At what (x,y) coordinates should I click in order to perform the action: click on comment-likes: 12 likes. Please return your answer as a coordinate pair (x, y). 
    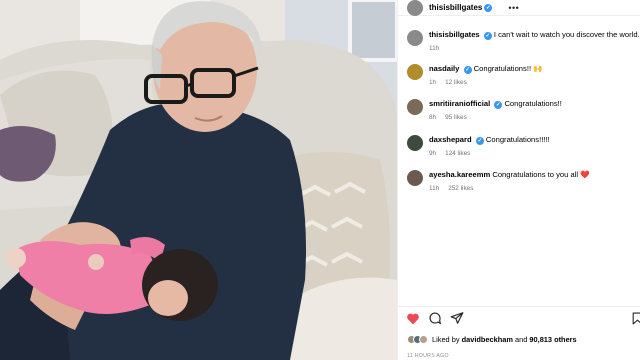
    Looking at the image, I should click on (456, 82).